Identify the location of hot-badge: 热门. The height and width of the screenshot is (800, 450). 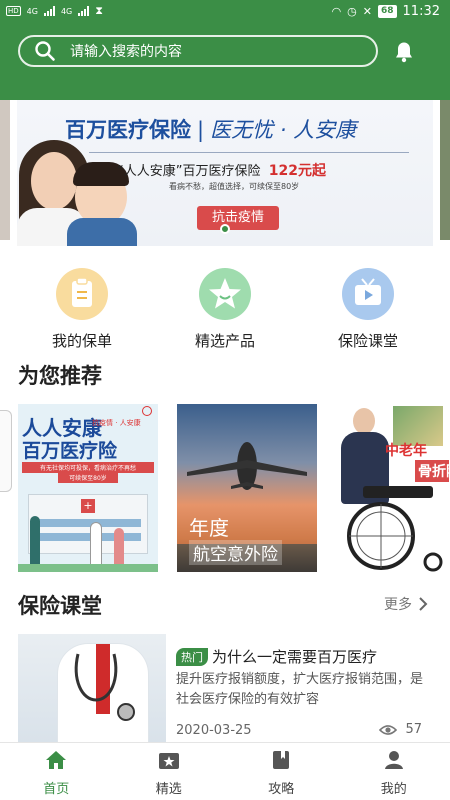
(192, 656).